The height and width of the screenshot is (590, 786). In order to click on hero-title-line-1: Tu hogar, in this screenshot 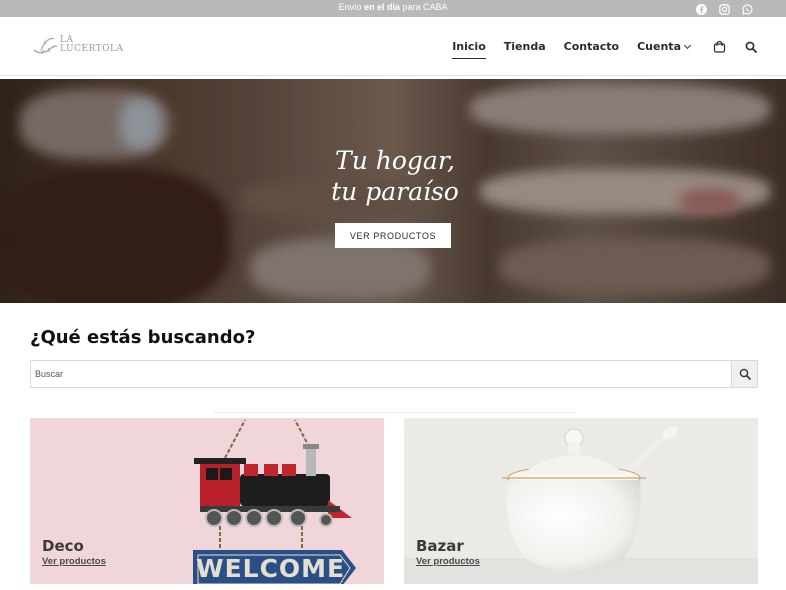, I will do `click(395, 160)`.